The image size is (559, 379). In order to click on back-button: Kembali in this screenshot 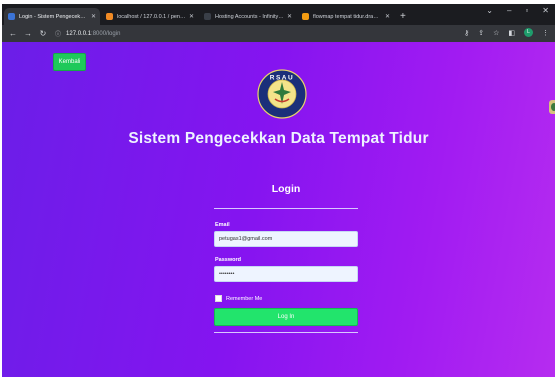, I will do `click(69, 62)`.